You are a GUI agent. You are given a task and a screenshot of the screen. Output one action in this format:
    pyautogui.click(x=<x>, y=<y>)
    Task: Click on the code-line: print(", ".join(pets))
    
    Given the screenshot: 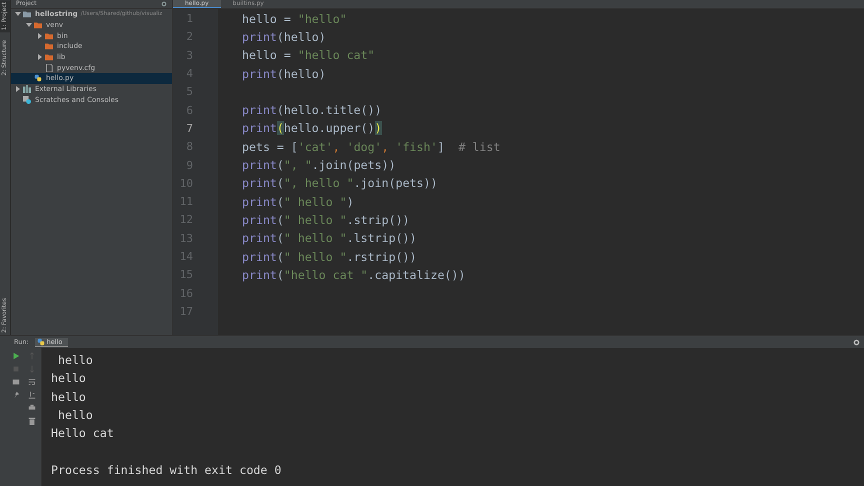 What is the action you would take?
    pyautogui.click(x=319, y=165)
    